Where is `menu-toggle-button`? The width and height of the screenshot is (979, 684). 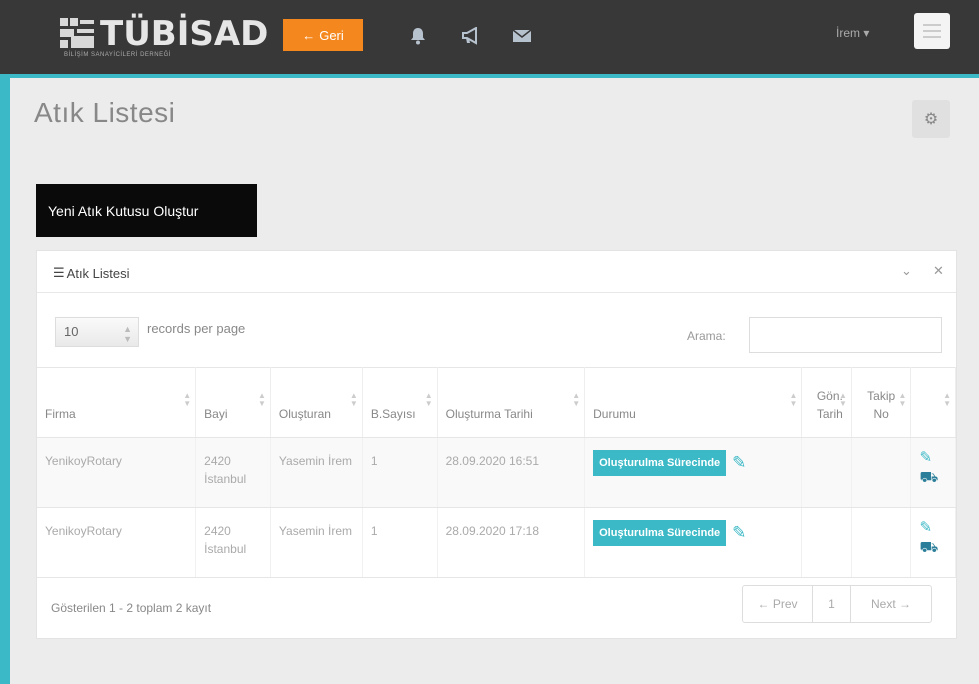 menu-toggle-button is located at coordinates (932, 31).